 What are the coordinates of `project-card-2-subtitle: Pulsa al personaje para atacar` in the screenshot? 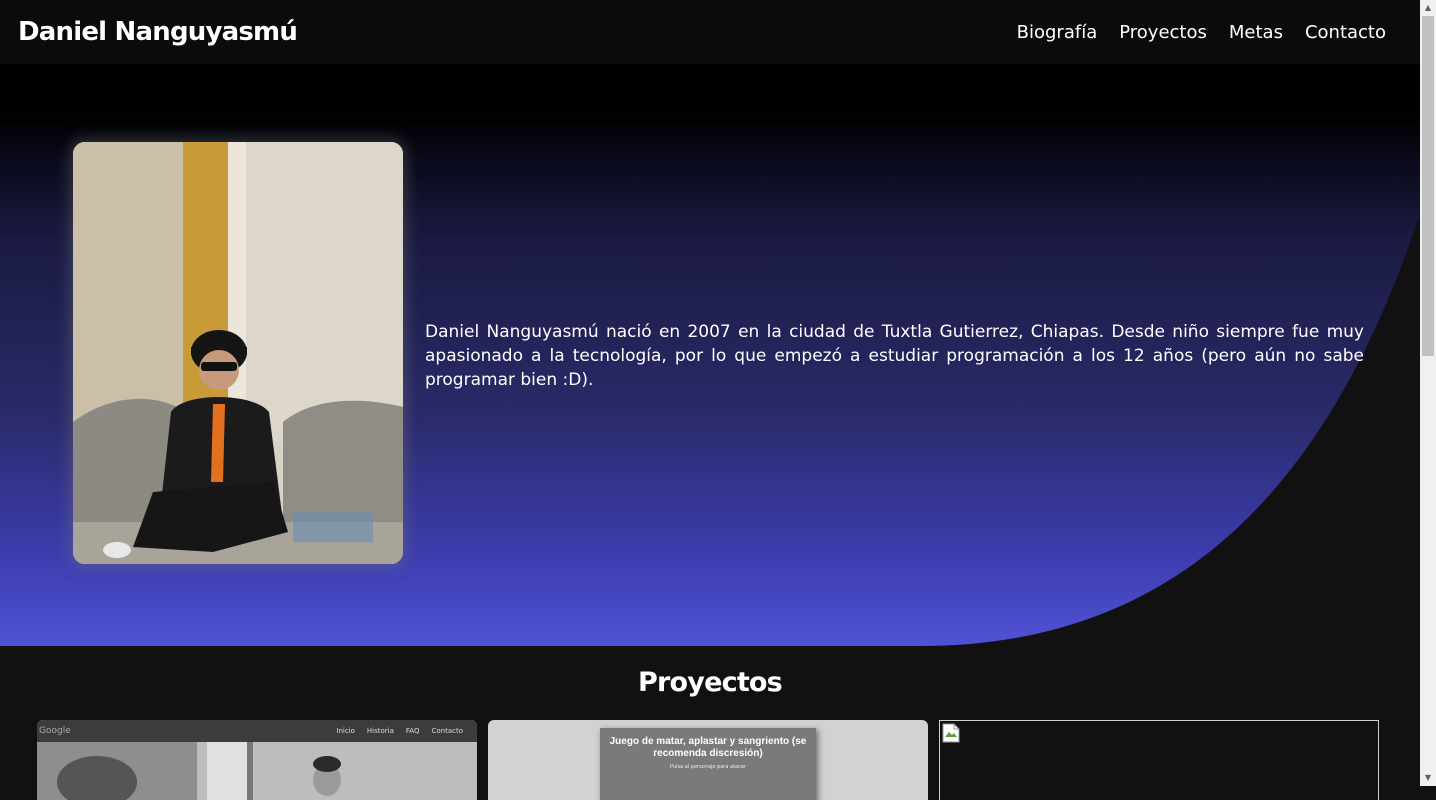 It's located at (708, 767).